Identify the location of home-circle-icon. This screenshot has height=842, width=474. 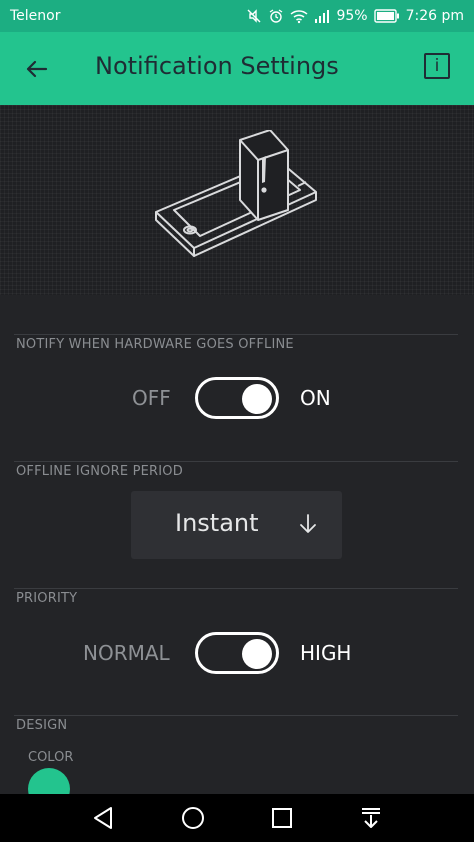
(193, 818).